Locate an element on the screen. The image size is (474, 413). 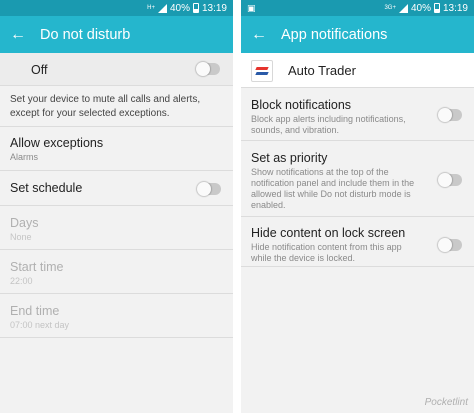
set-schedule-item: Set schedule is located at coordinates (116, 188).